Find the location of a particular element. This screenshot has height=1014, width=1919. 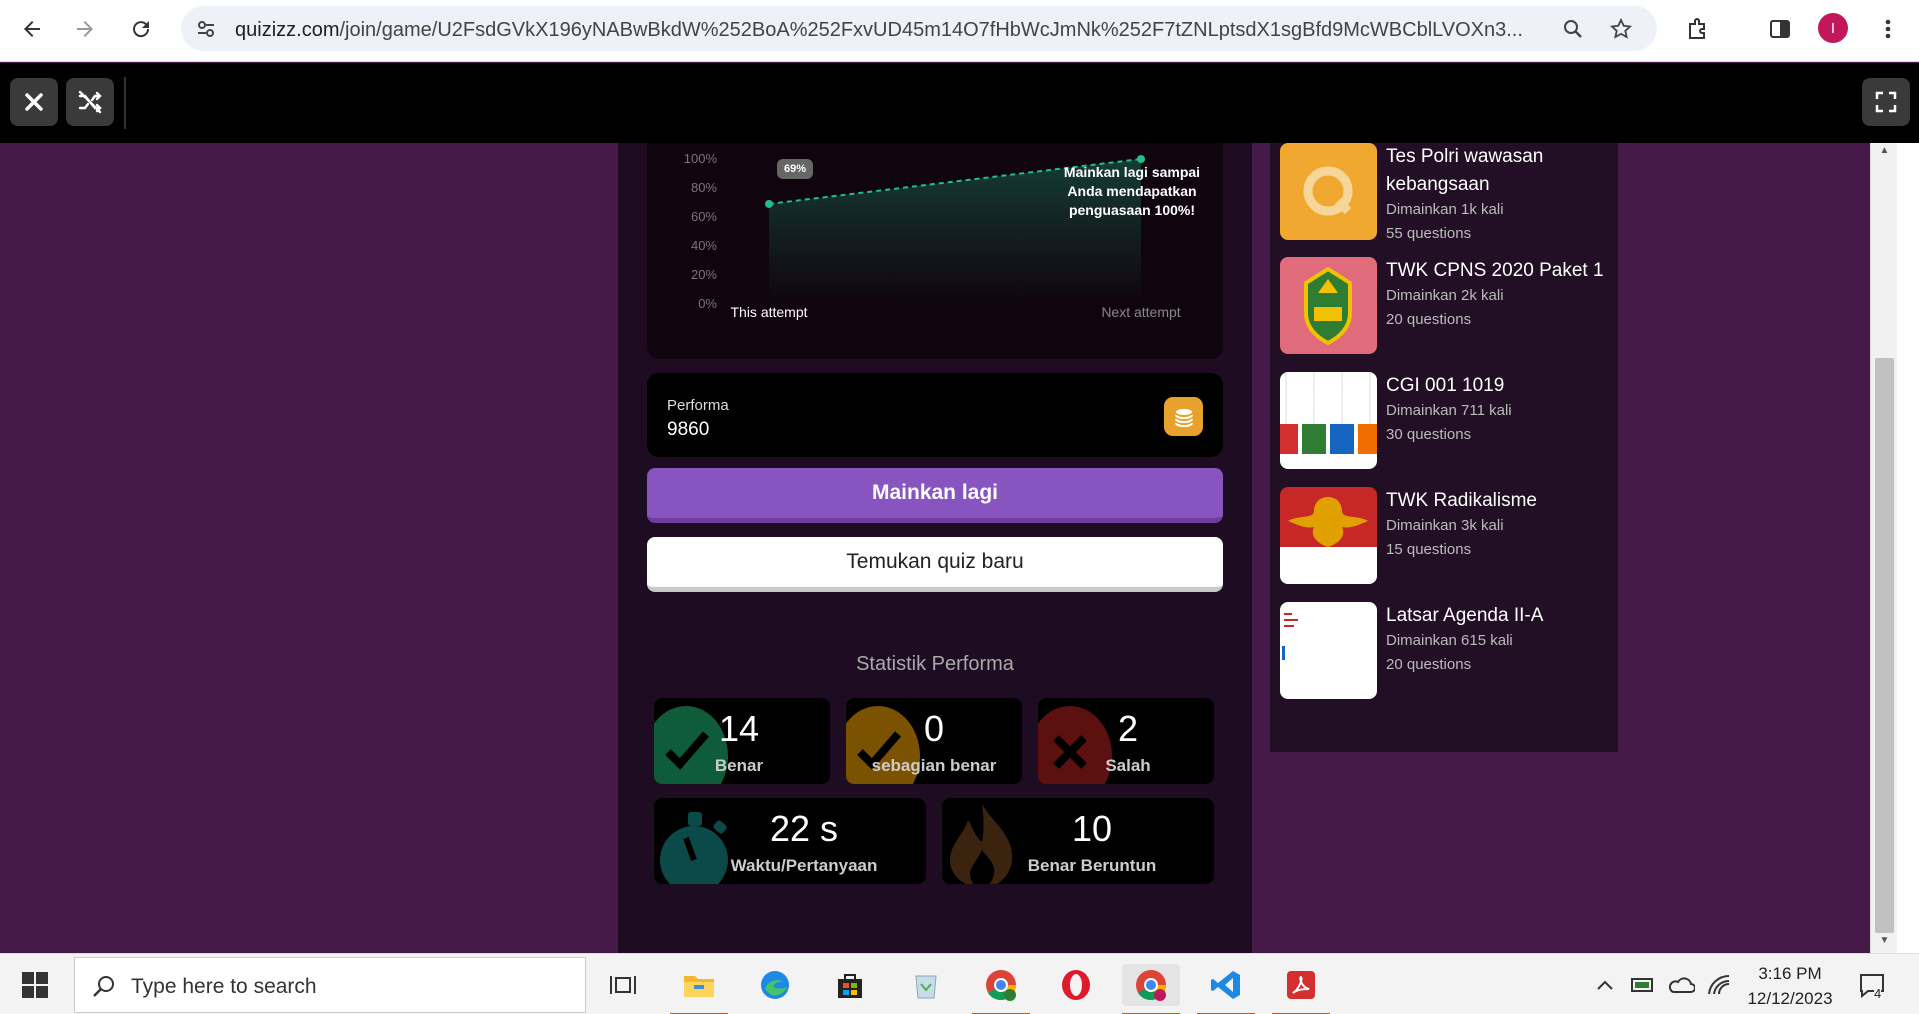

performance-value: 9860 is located at coordinates (688, 429).